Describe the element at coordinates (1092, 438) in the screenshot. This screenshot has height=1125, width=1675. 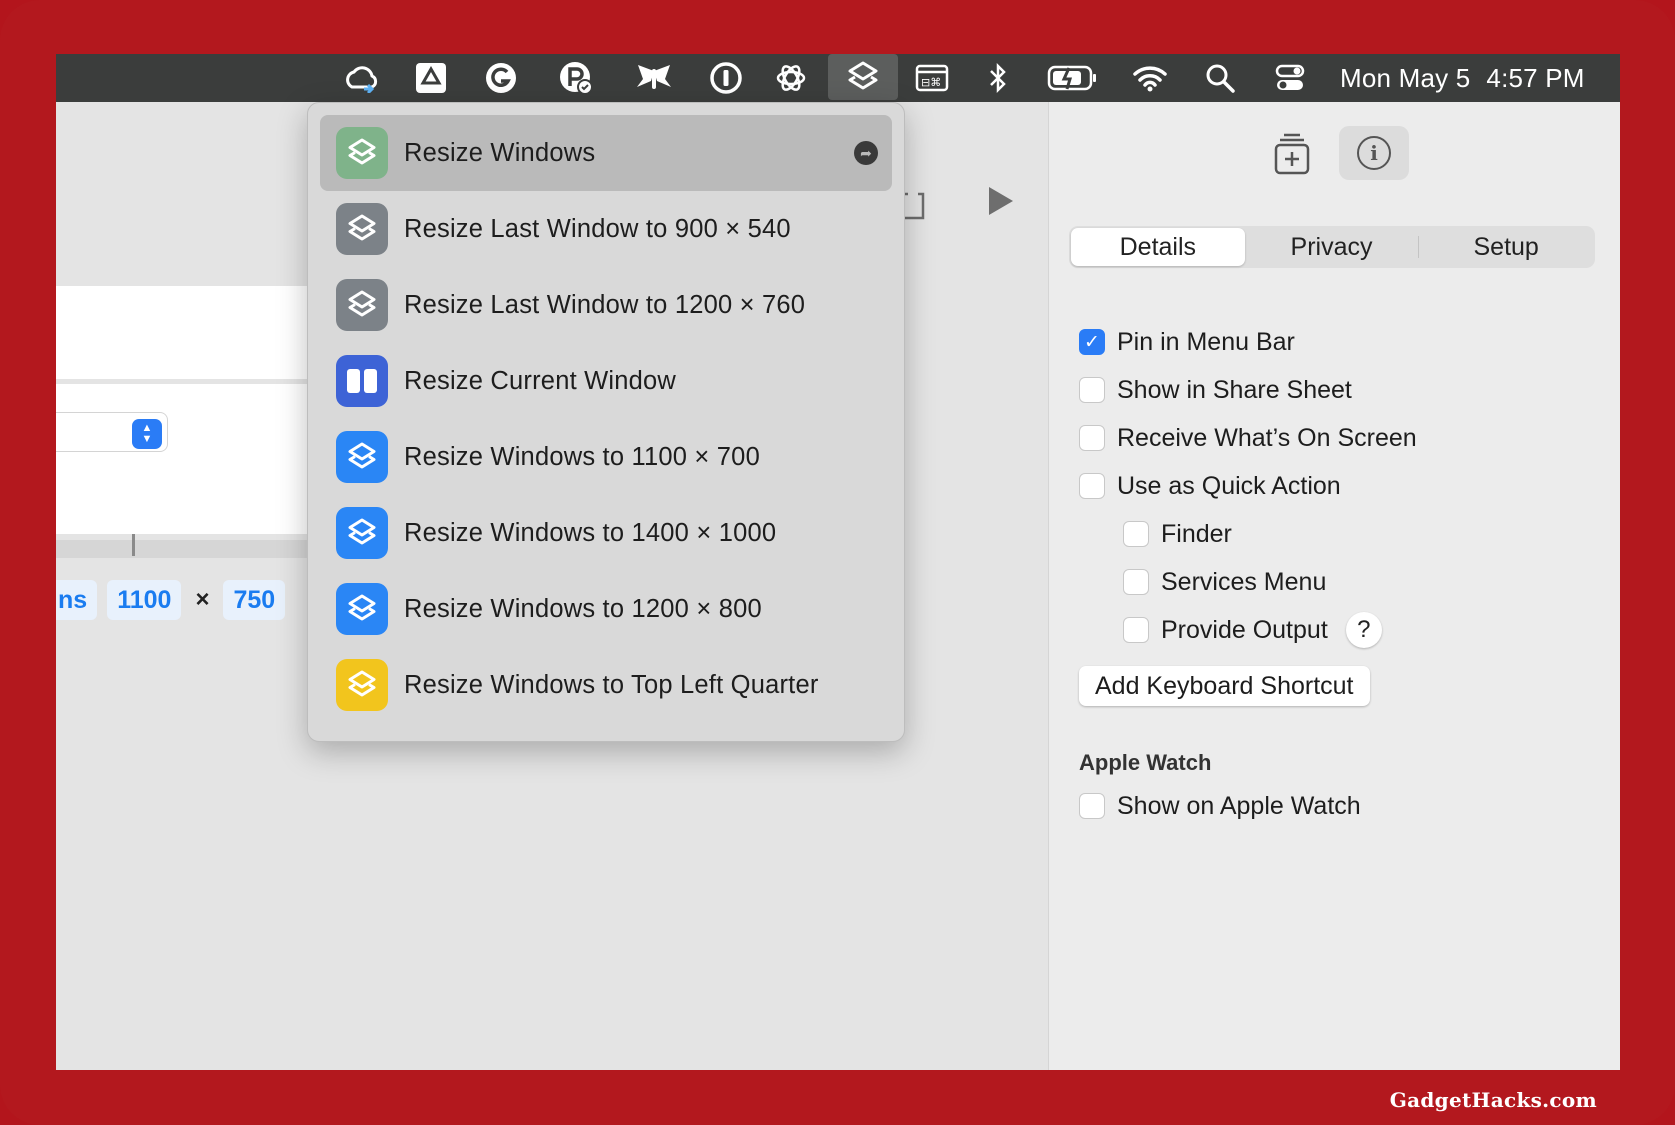
I see `receive-screen-checkbox` at that location.